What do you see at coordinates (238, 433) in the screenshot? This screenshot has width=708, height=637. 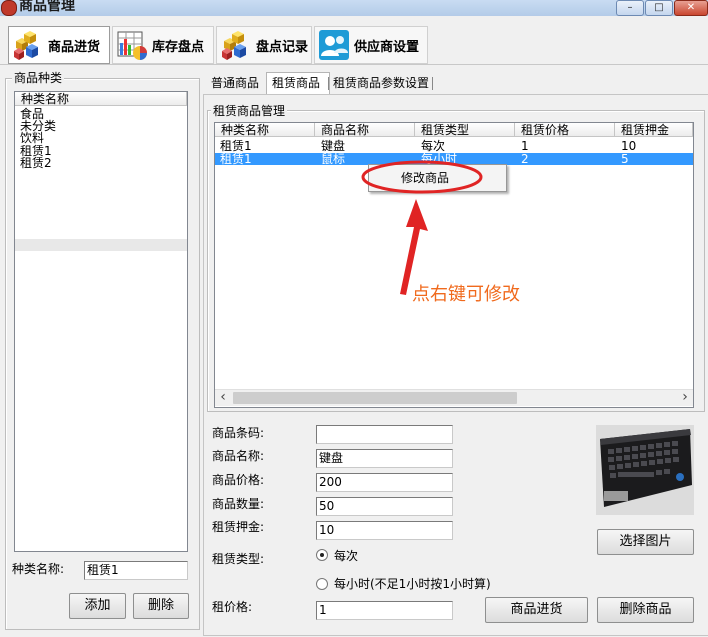 I see `barcode-label: 商品条码:` at bounding box center [238, 433].